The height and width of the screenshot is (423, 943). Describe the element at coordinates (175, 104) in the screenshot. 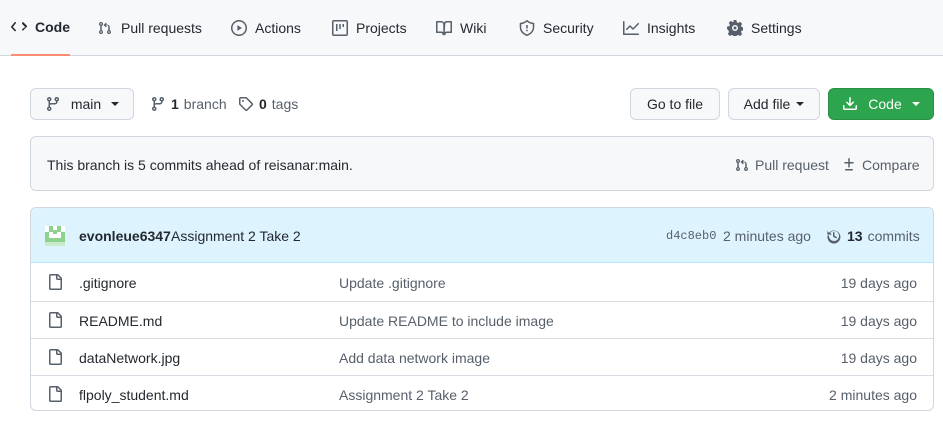

I see `branch-count: 1` at that location.